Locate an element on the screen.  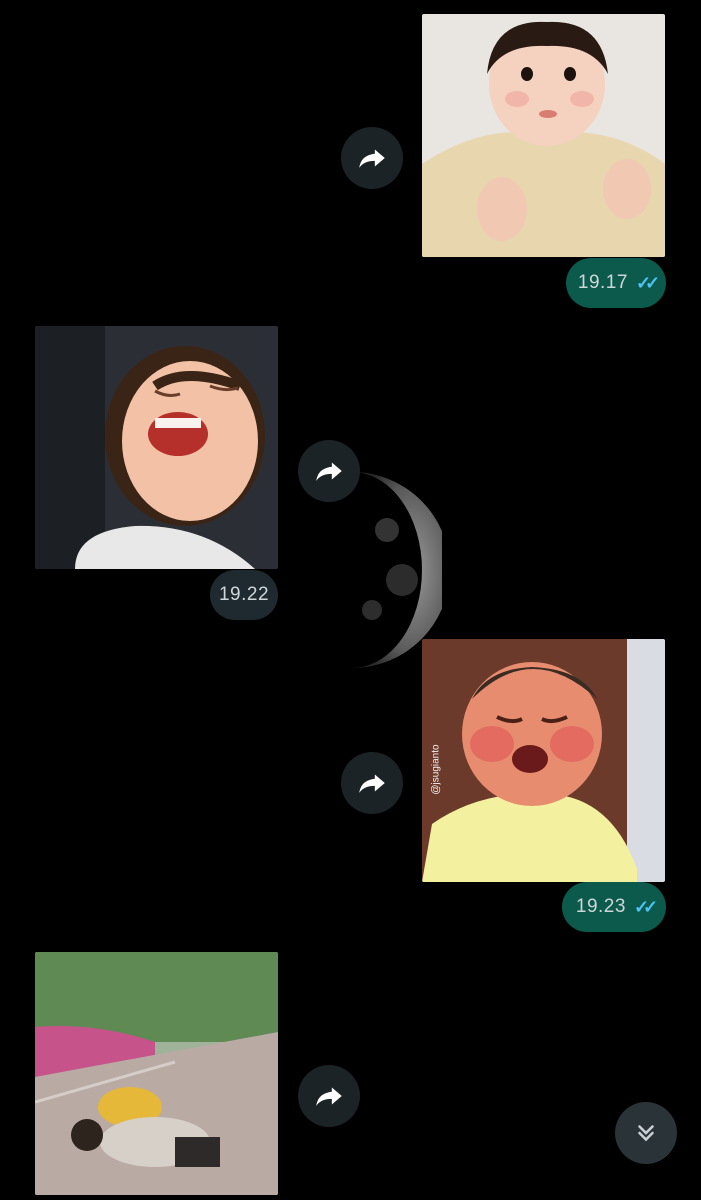
message-image-3: @jsugianto is located at coordinates (543, 760).